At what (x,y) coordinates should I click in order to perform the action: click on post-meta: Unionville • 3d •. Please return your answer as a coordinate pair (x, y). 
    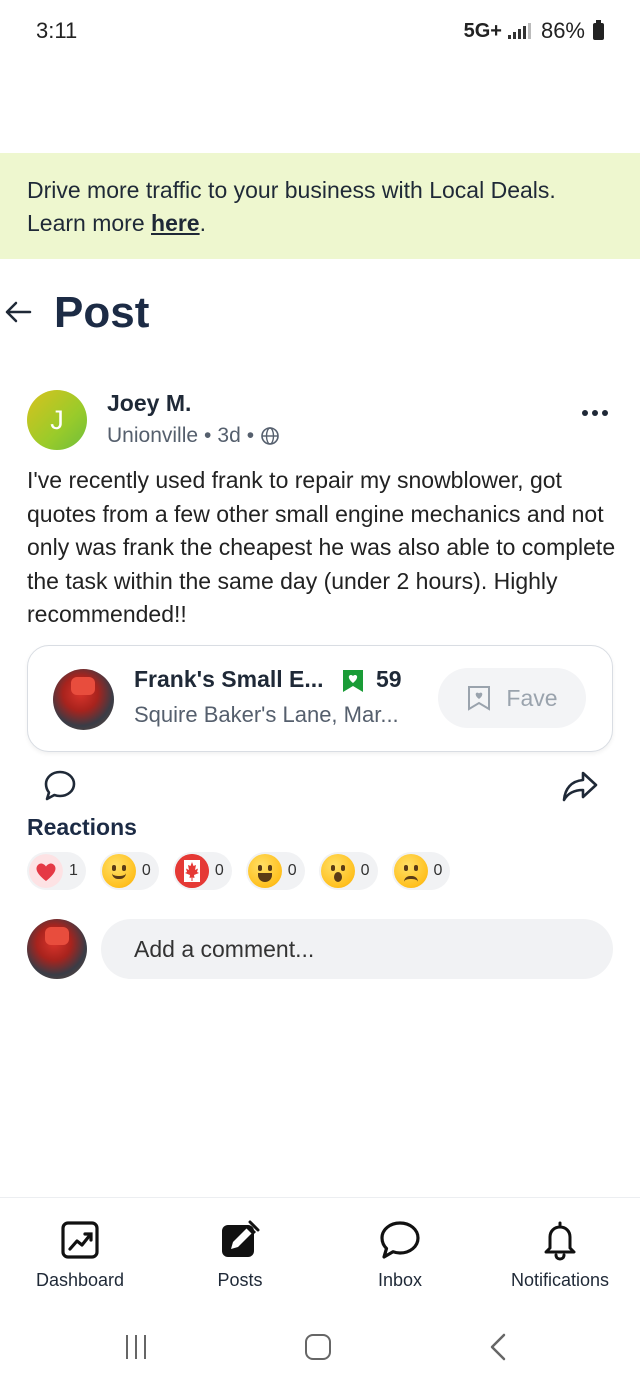
    Looking at the image, I should click on (193, 436).